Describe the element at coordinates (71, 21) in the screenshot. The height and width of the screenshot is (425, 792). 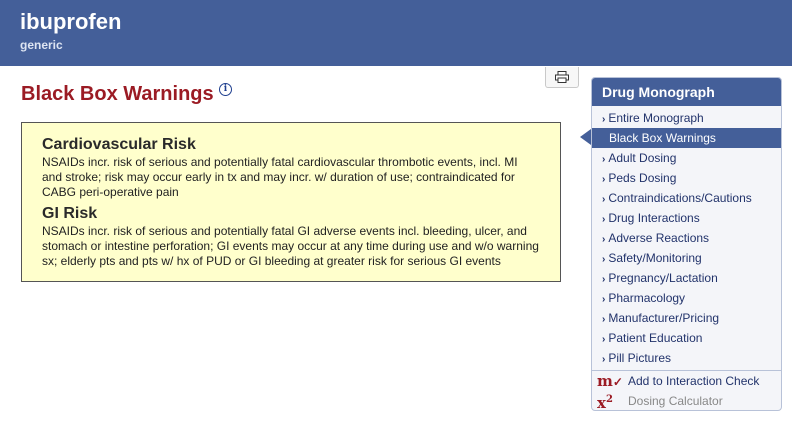
I see `drug-name: ibuprofen` at that location.